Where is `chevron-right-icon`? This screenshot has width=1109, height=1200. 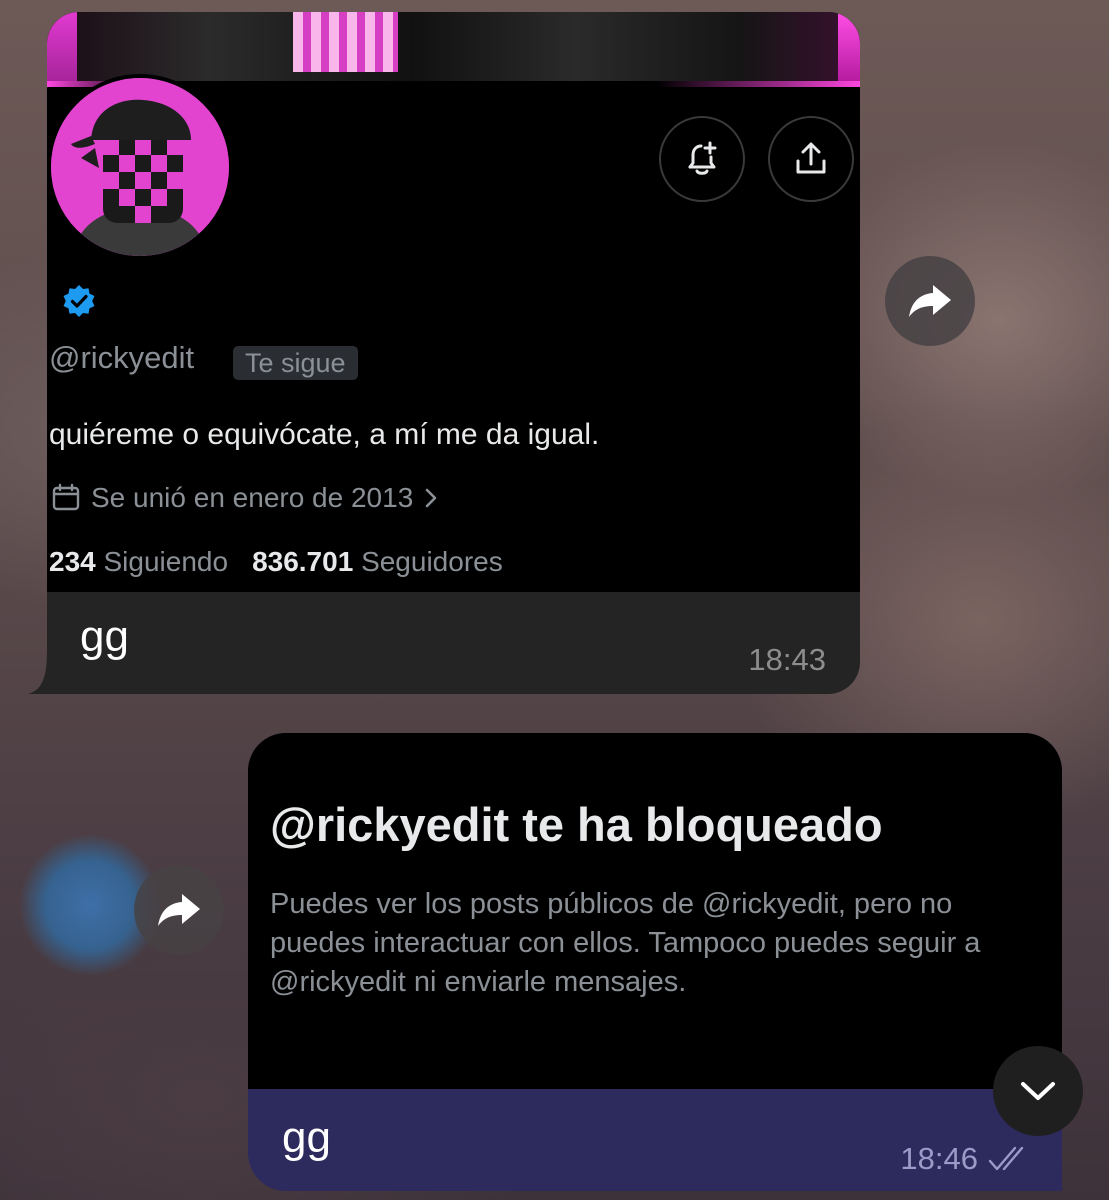
chevron-right-icon is located at coordinates (431, 498).